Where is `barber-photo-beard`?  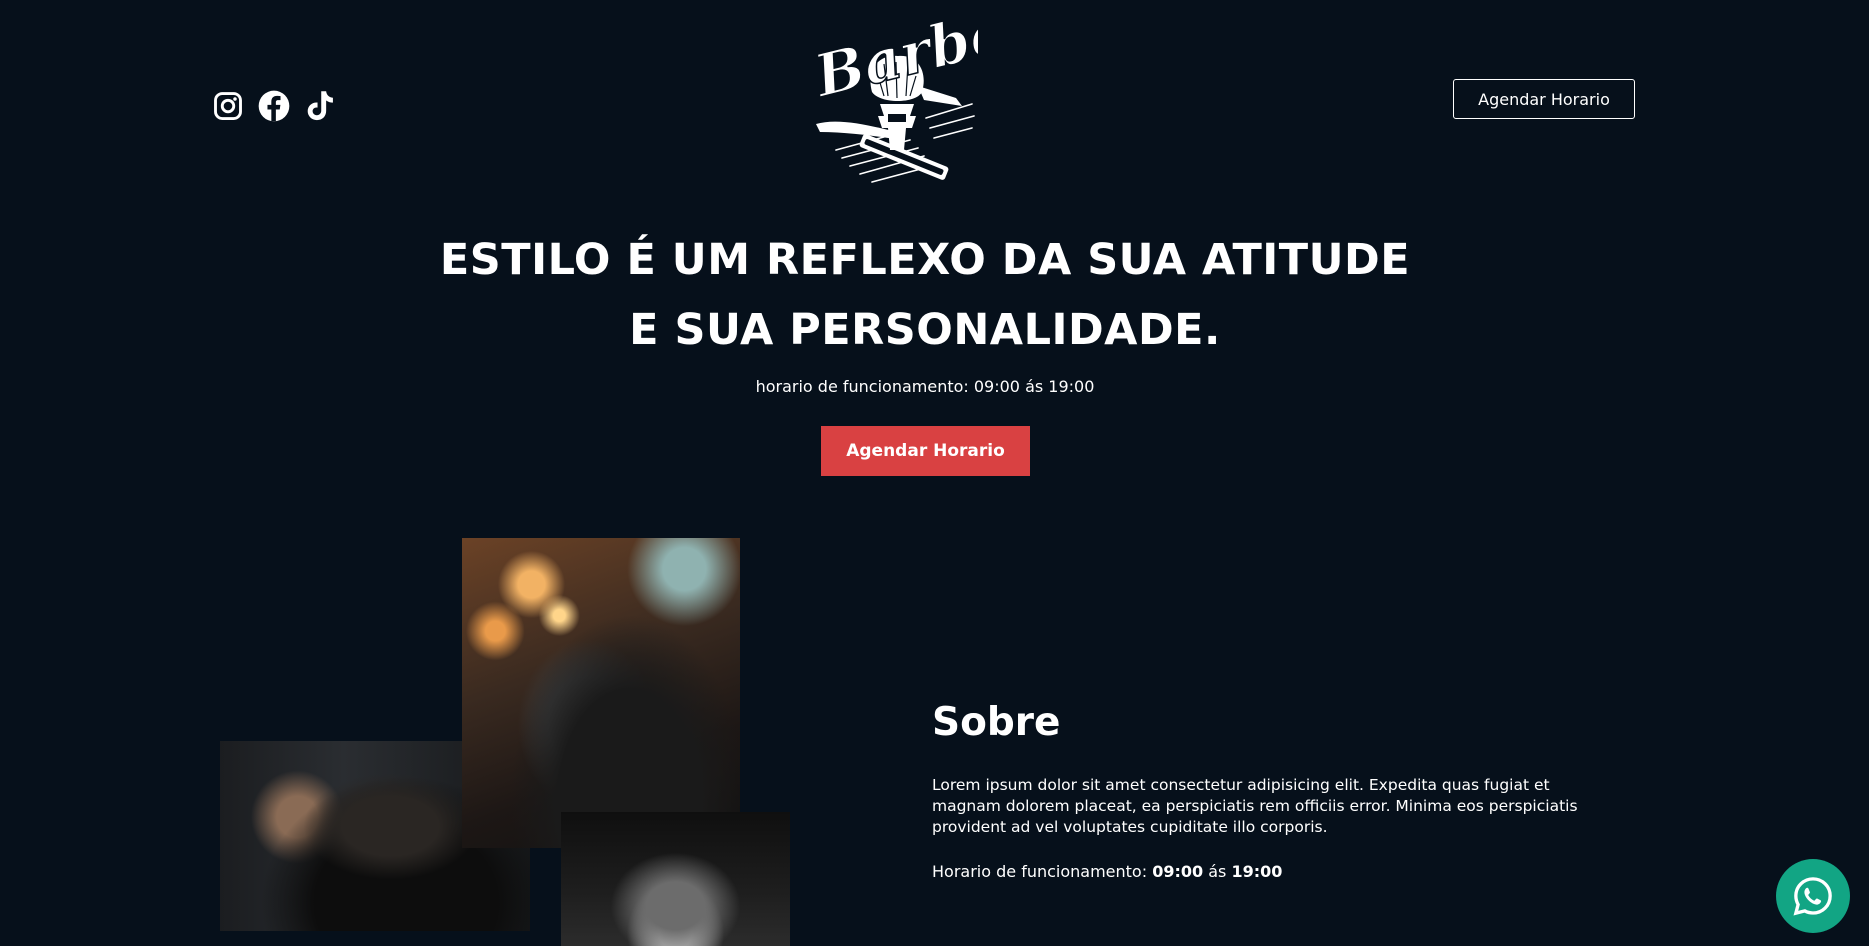
barber-photo-beard is located at coordinates (675, 879).